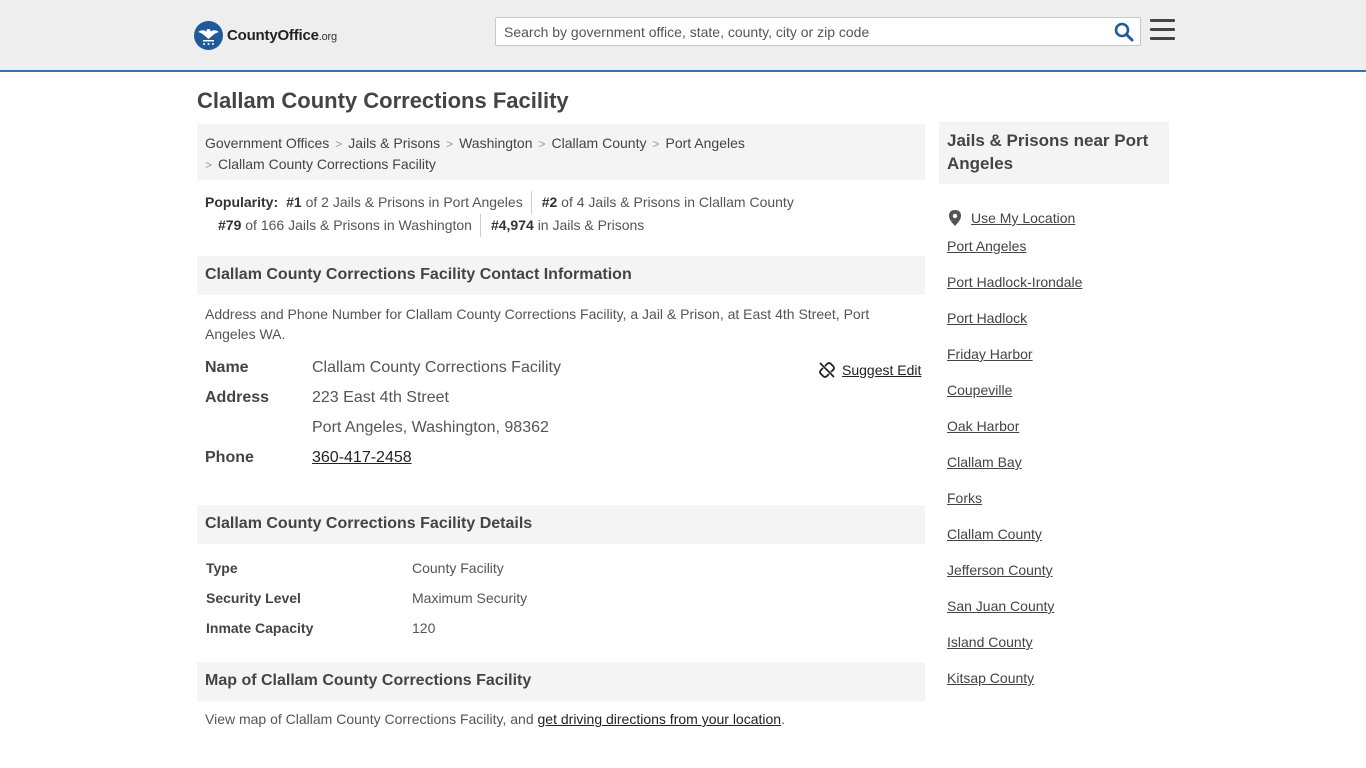 Image resolution: width=1366 pixels, height=768 pixels. Describe the element at coordinates (1058, 326) in the screenshot. I see `sidebar-item: Port Hadlock` at that location.